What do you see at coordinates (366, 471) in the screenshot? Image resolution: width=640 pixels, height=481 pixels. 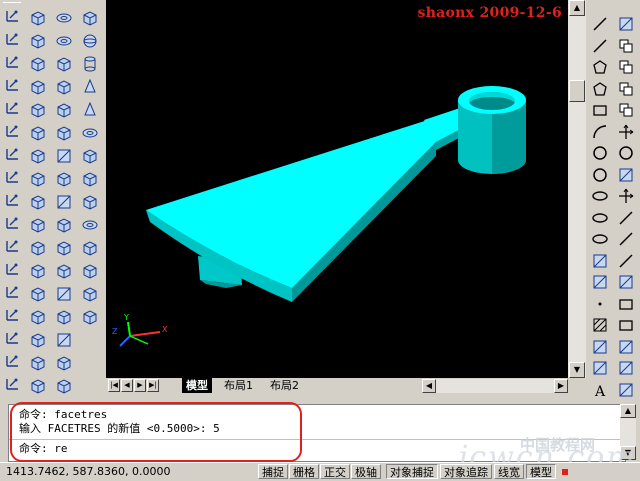 I see `polar-toggle: 极轴` at bounding box center [366, 471].